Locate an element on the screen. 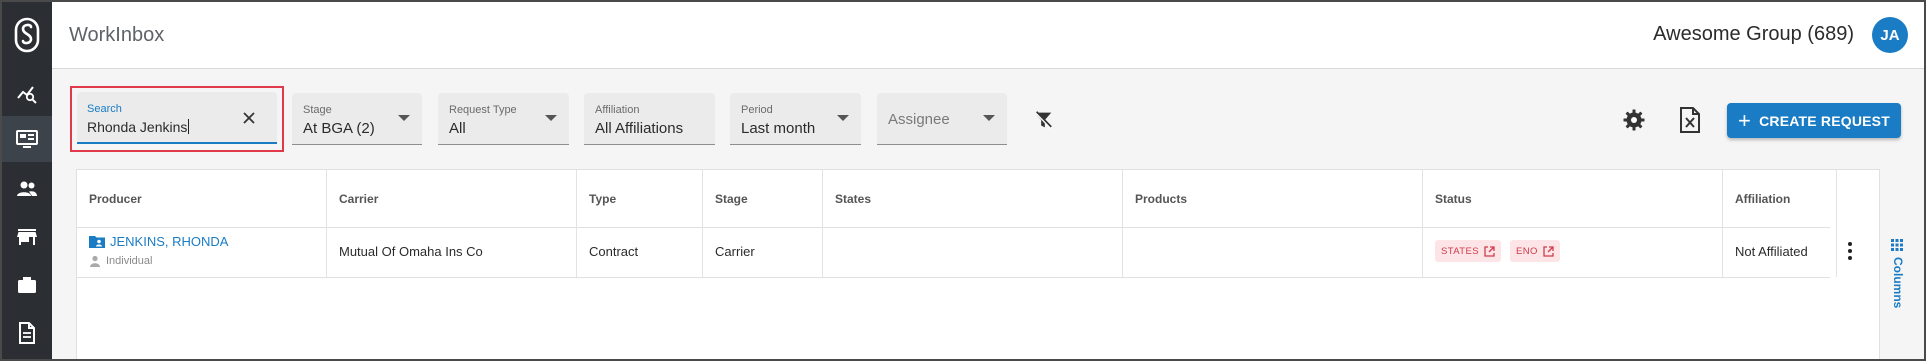 The image size is (1926, 361). cell-products is located at coordinates (1273, 252).